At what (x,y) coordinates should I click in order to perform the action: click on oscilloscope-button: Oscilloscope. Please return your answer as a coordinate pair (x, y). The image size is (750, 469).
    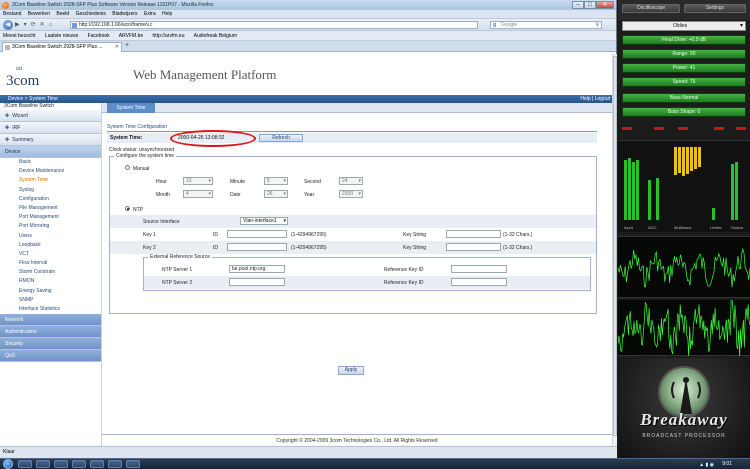
    Looking at the image, I should click on (651, 8).